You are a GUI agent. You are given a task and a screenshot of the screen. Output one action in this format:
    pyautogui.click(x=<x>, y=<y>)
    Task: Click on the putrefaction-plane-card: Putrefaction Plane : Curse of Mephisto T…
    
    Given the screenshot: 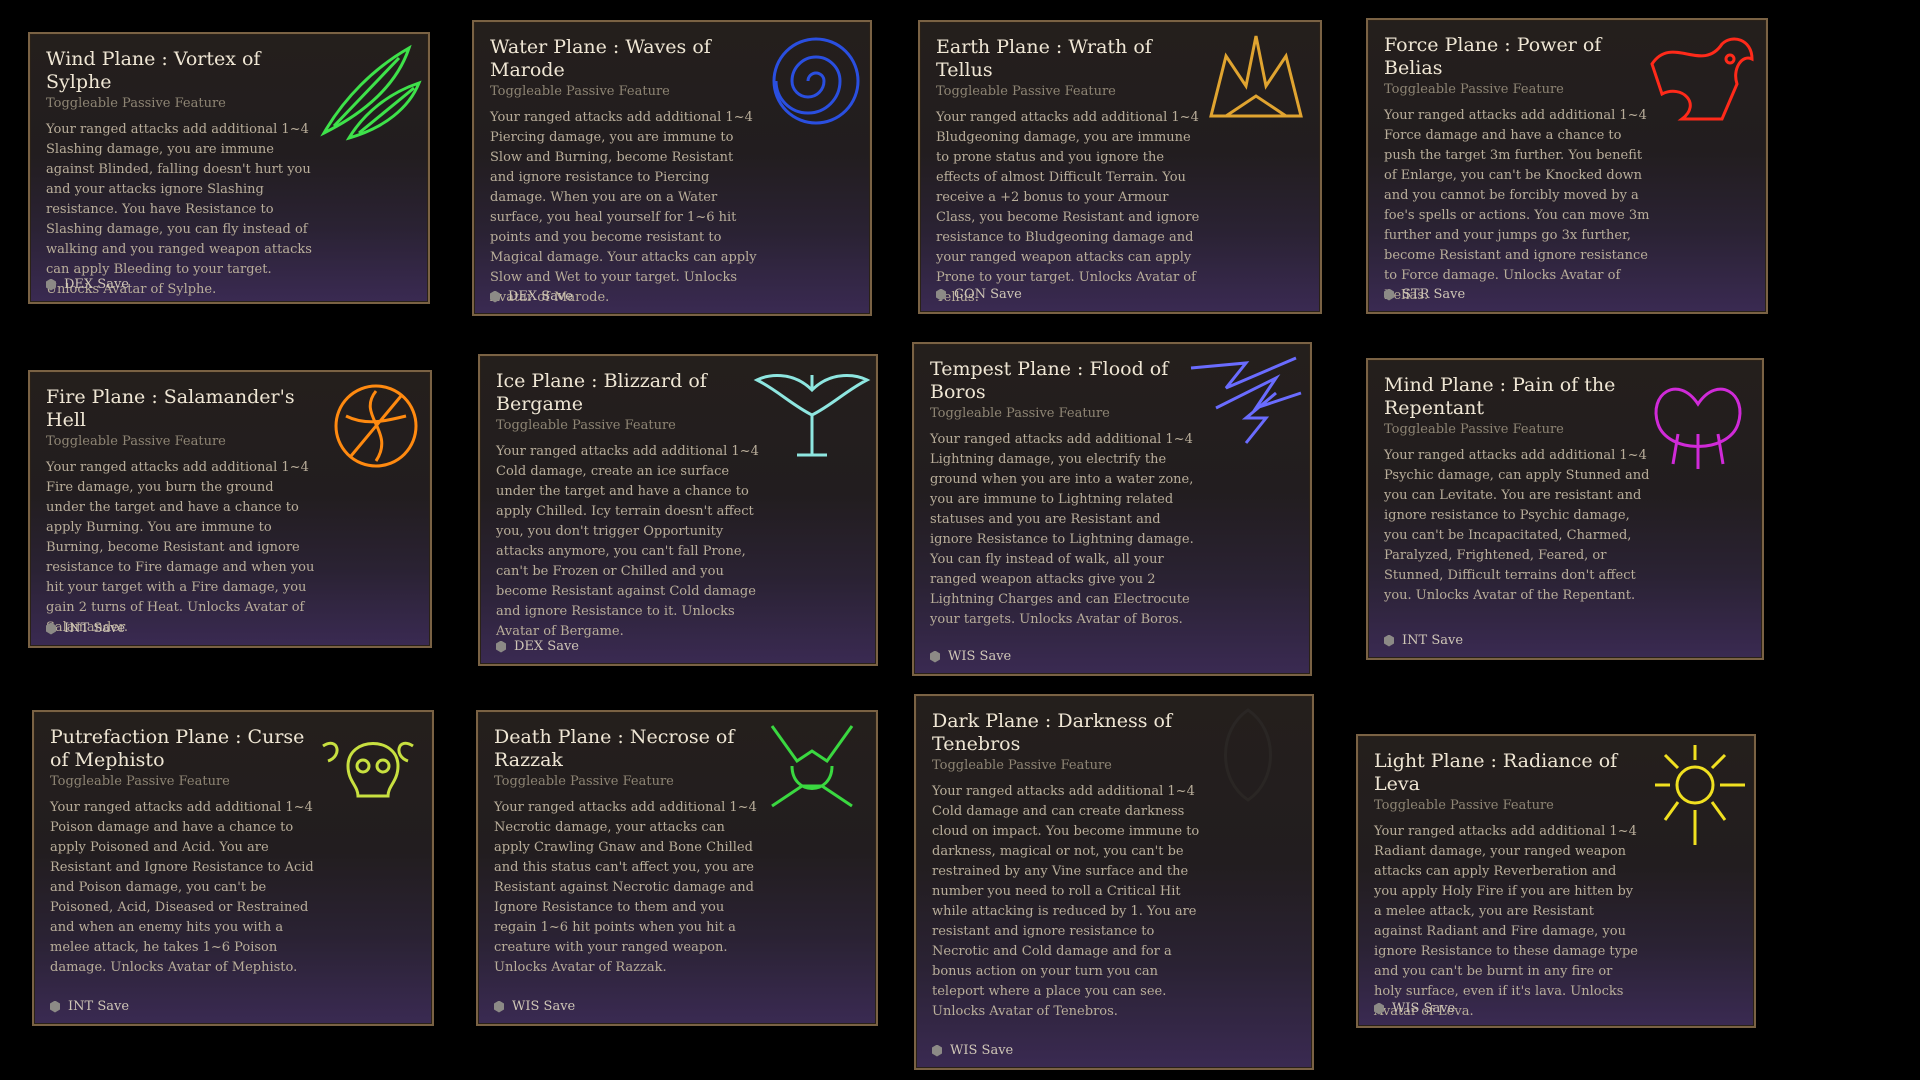 What is the action you would take?
    pyautogui.click(x=233, y=868)
    